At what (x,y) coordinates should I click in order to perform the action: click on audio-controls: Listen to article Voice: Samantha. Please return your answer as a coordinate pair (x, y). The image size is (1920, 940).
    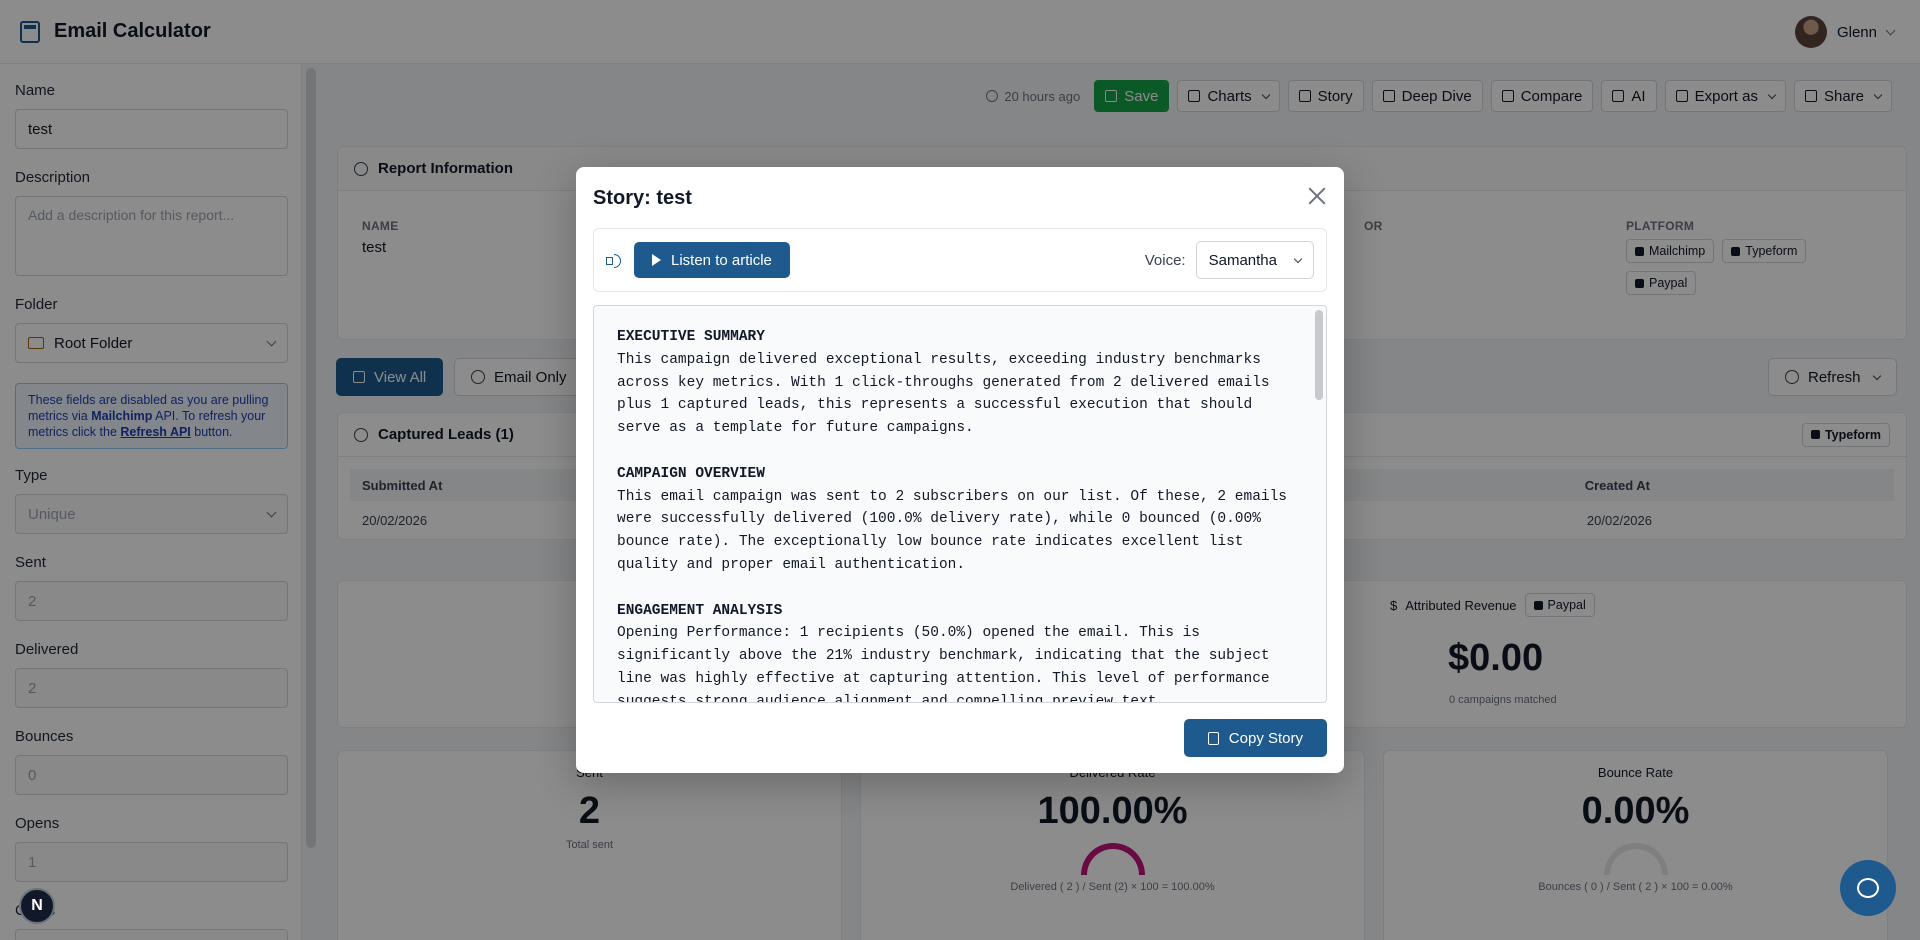
    Looking at the image, I should click on (960, 260).